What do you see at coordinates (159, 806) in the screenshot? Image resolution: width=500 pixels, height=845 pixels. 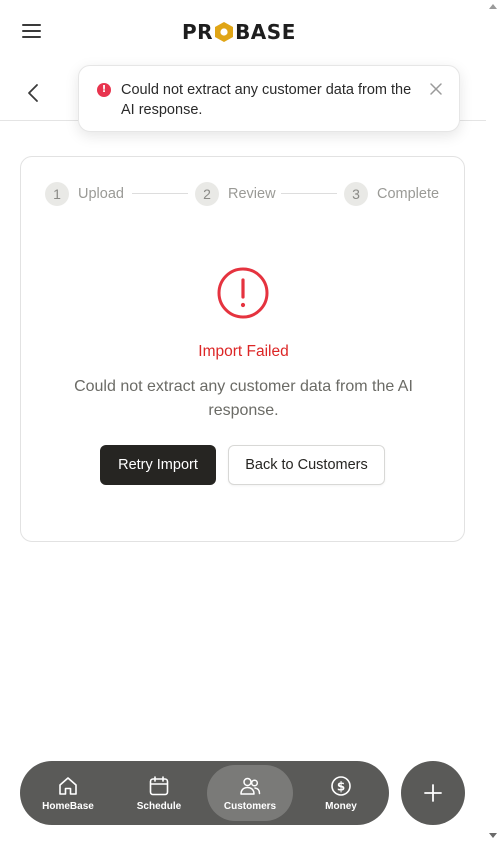 I see `nav-label: Schedule` at bounding box center [159, 806].